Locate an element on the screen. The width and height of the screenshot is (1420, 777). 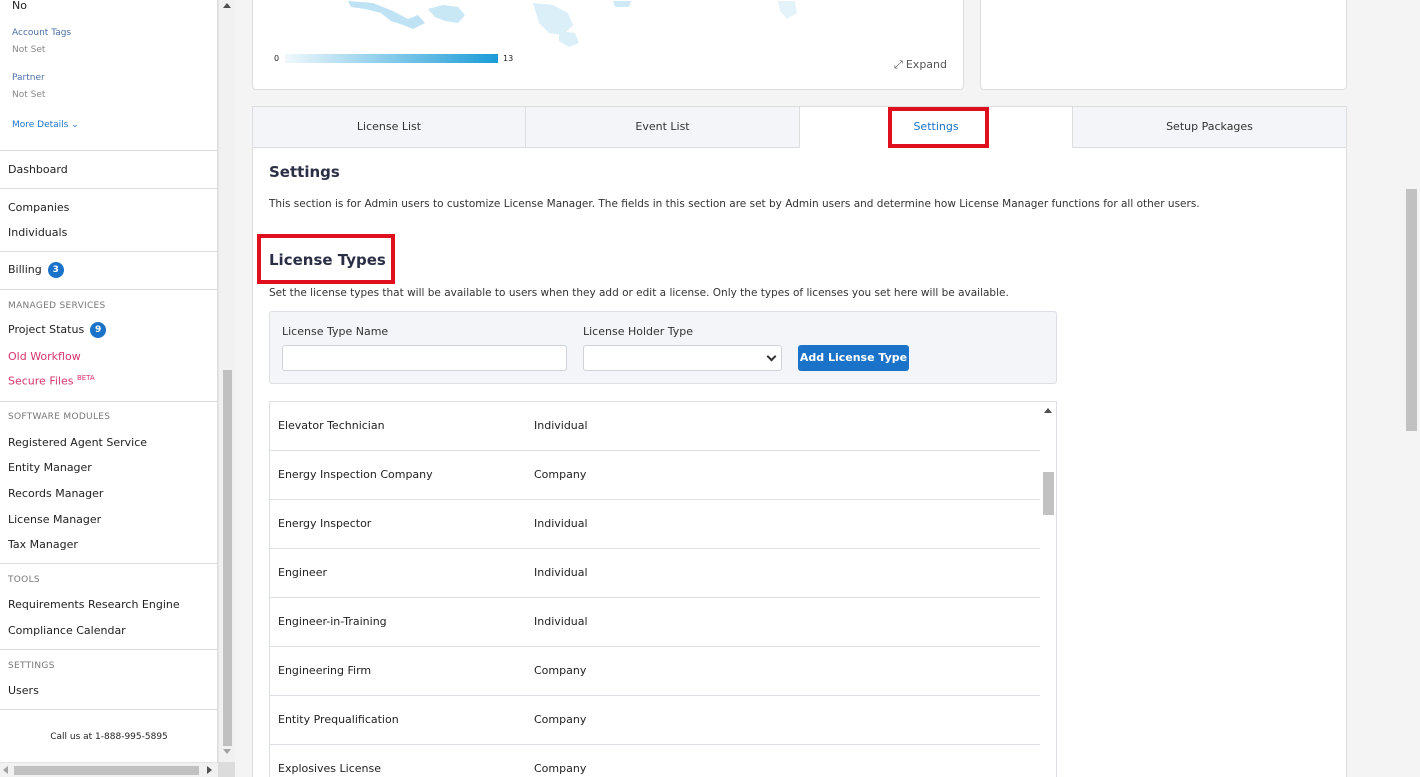
sidebar-item-compliance-calendar: Compliance Calendar is located at coordinates (67, 630).